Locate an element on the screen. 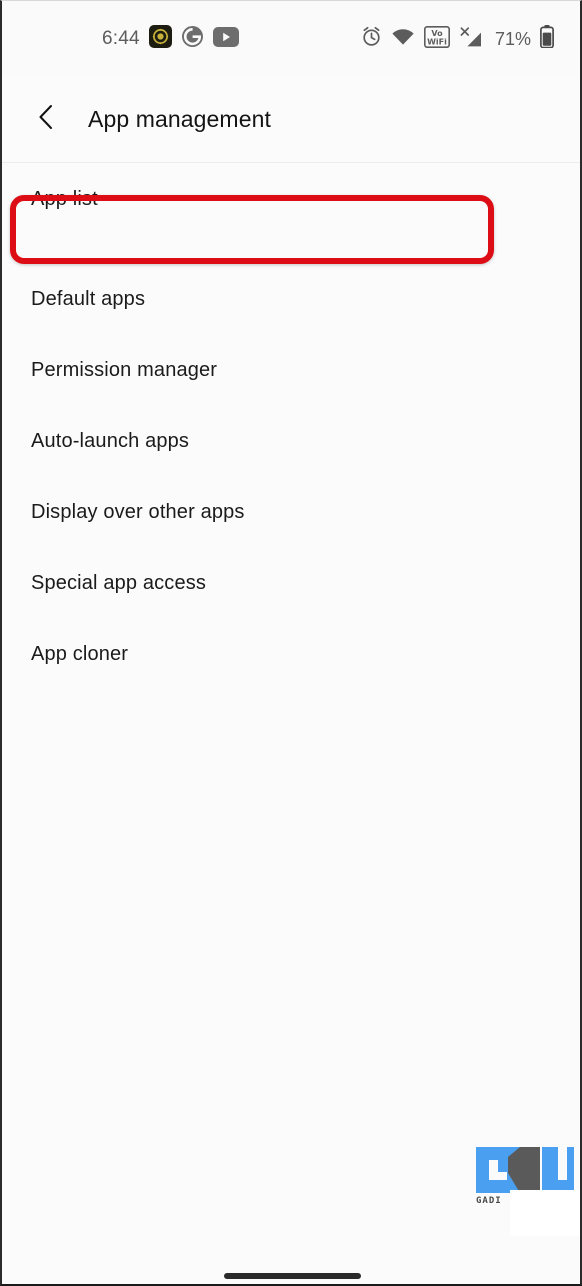  list-item-default-apps: Default apps is located at coordinates (291, 299).